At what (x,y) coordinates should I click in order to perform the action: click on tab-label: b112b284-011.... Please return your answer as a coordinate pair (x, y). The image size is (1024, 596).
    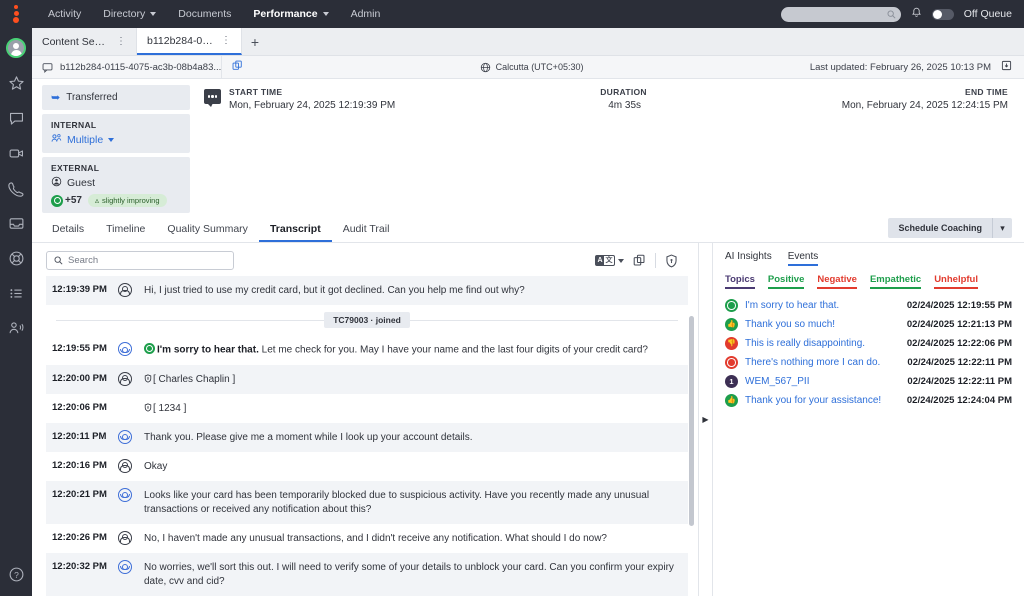
    Looking at the image, I should click on (181, 40).